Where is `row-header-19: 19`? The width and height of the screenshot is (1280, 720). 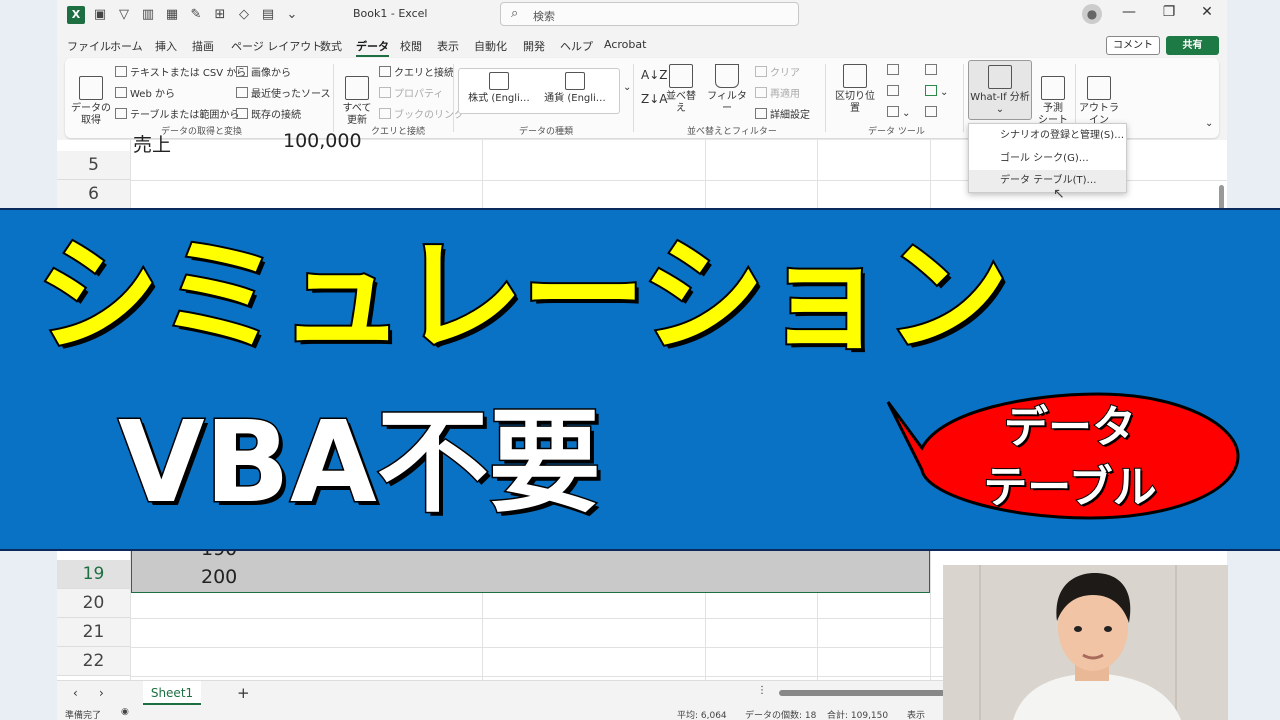
row-header-19: 19 is located at coordinates (93, 574).